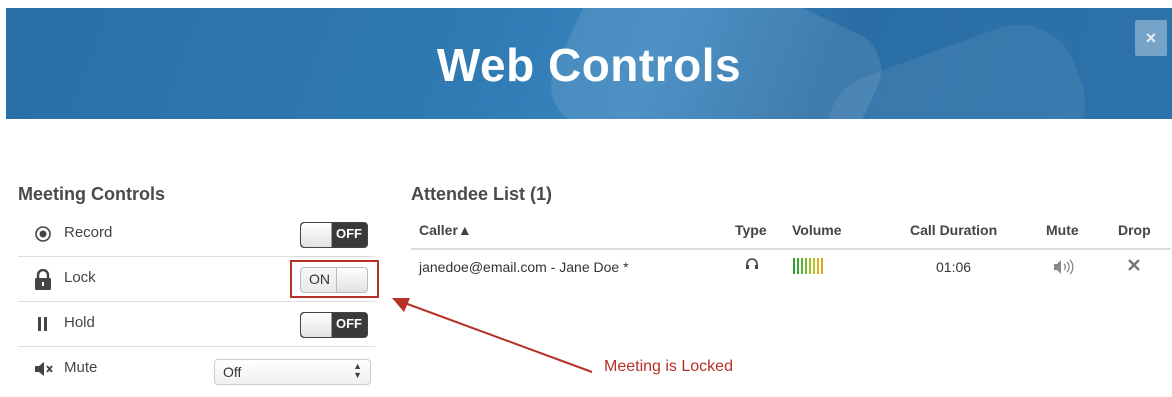  Describe the element at coordinates (349, 233) in the screenshot. I see `record-toggle-state: OFF` at that location.